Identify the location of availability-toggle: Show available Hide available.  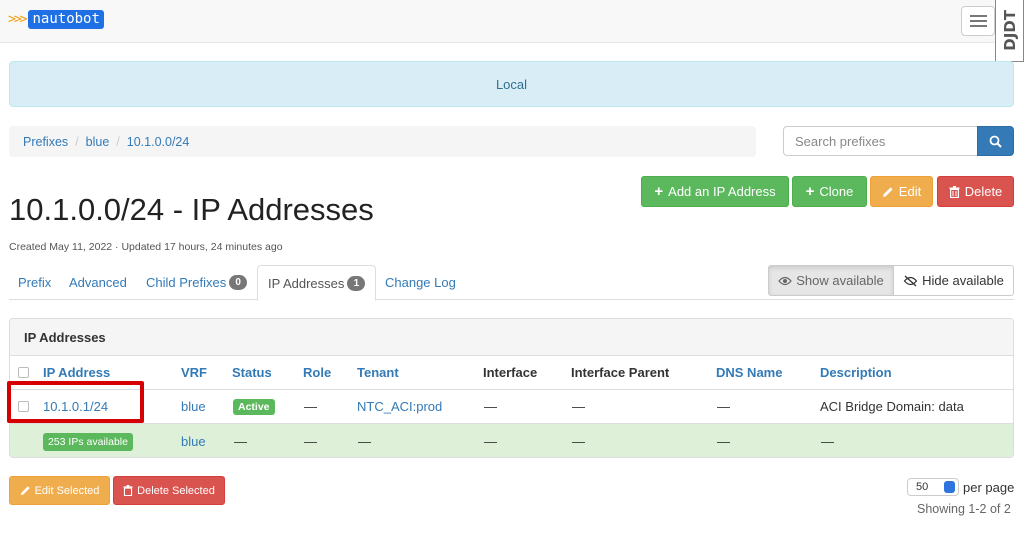
(891, 280).